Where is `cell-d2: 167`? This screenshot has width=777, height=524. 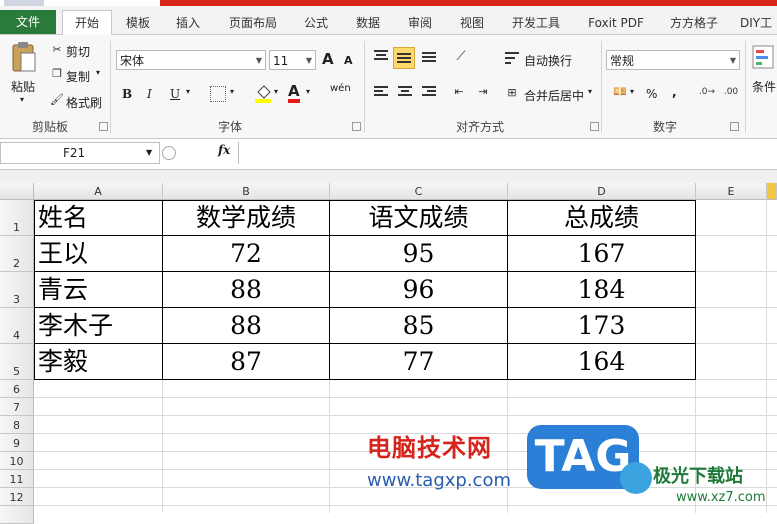 cell-d2: 167 is located at coordinates (602, 254).